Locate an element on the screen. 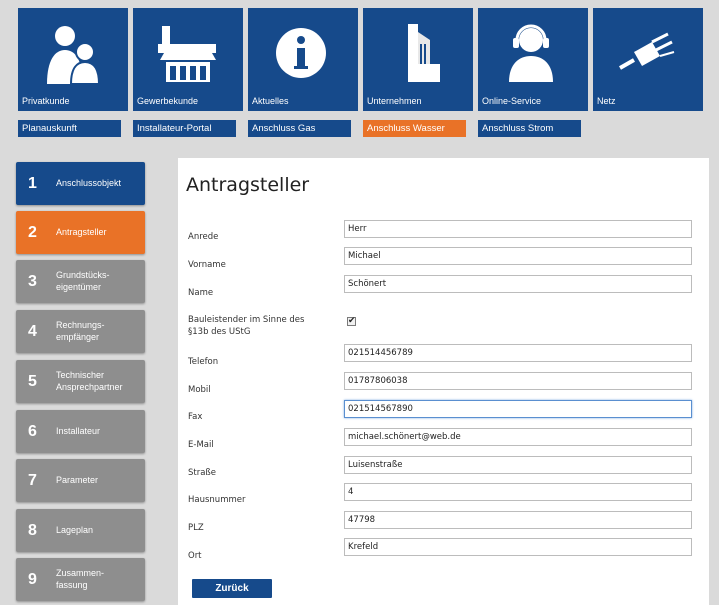 The width and height of the screenshot is (719, 605). step-label: Zusammen- fassung is located at coordinates (80, 579).